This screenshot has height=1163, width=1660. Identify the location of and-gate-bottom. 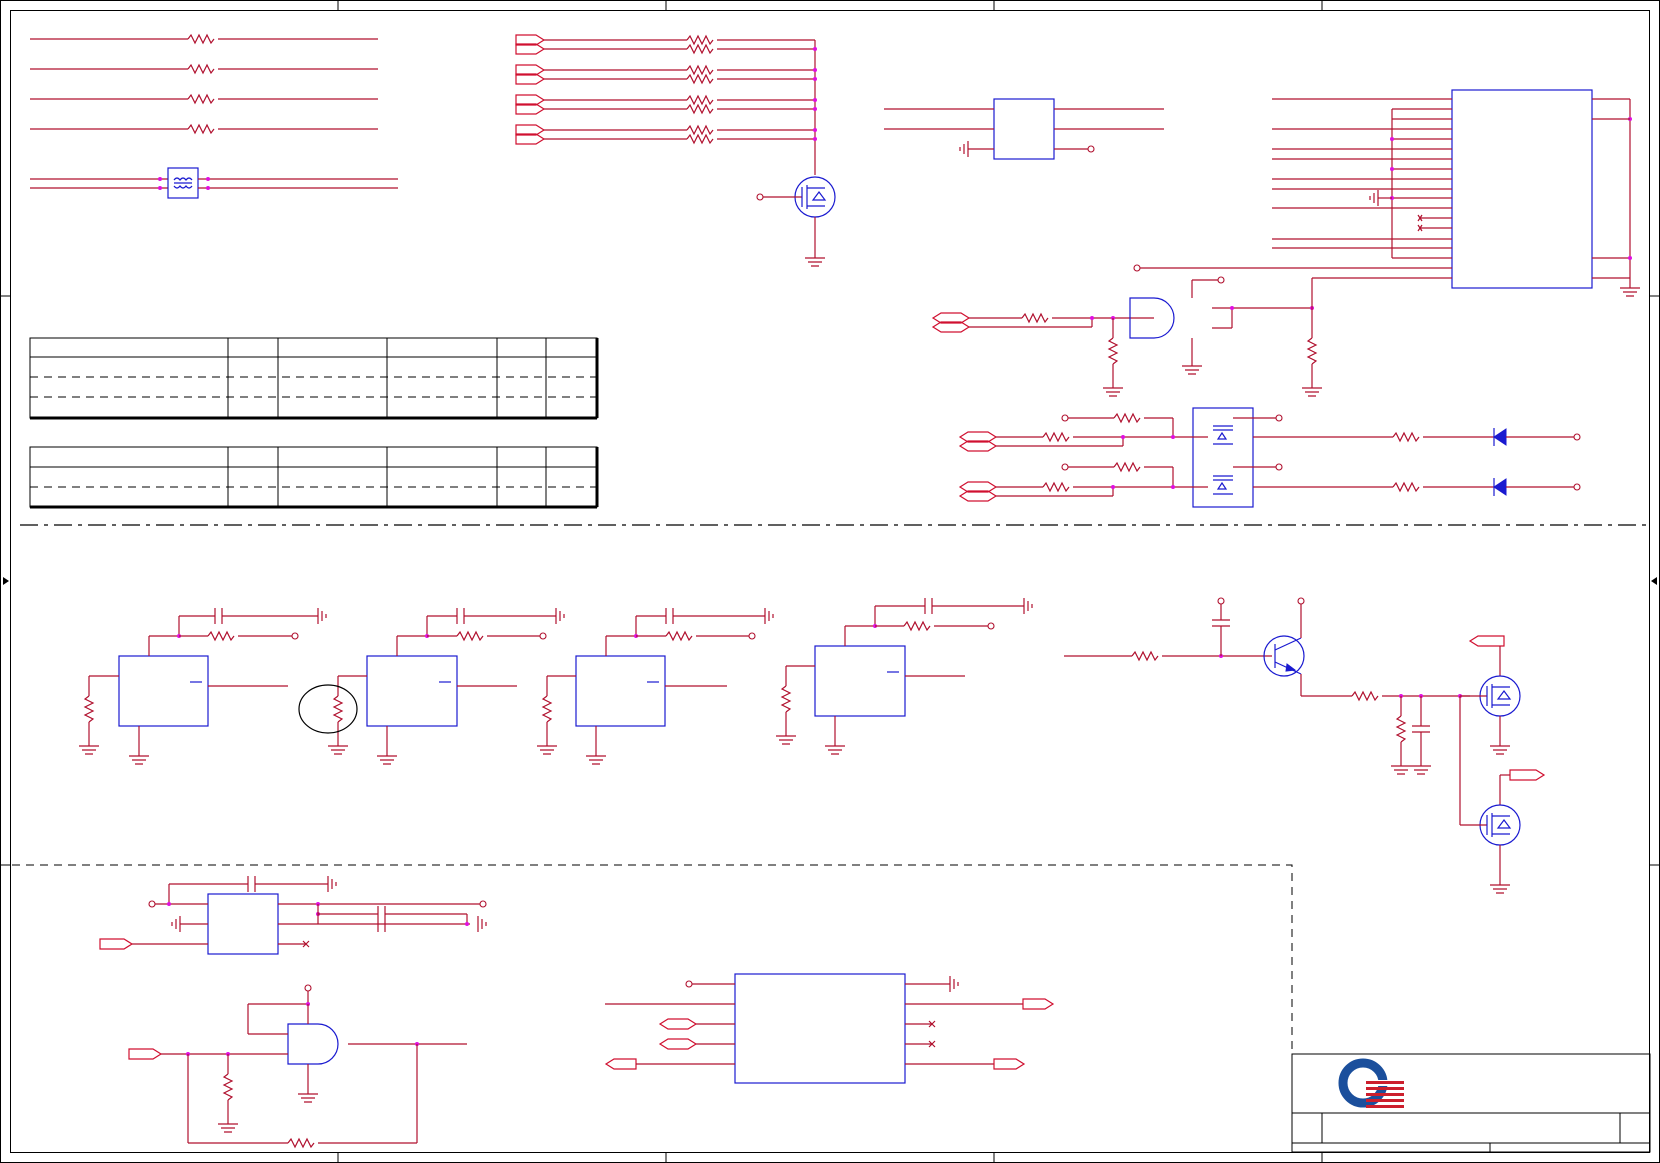
(297, 1066).